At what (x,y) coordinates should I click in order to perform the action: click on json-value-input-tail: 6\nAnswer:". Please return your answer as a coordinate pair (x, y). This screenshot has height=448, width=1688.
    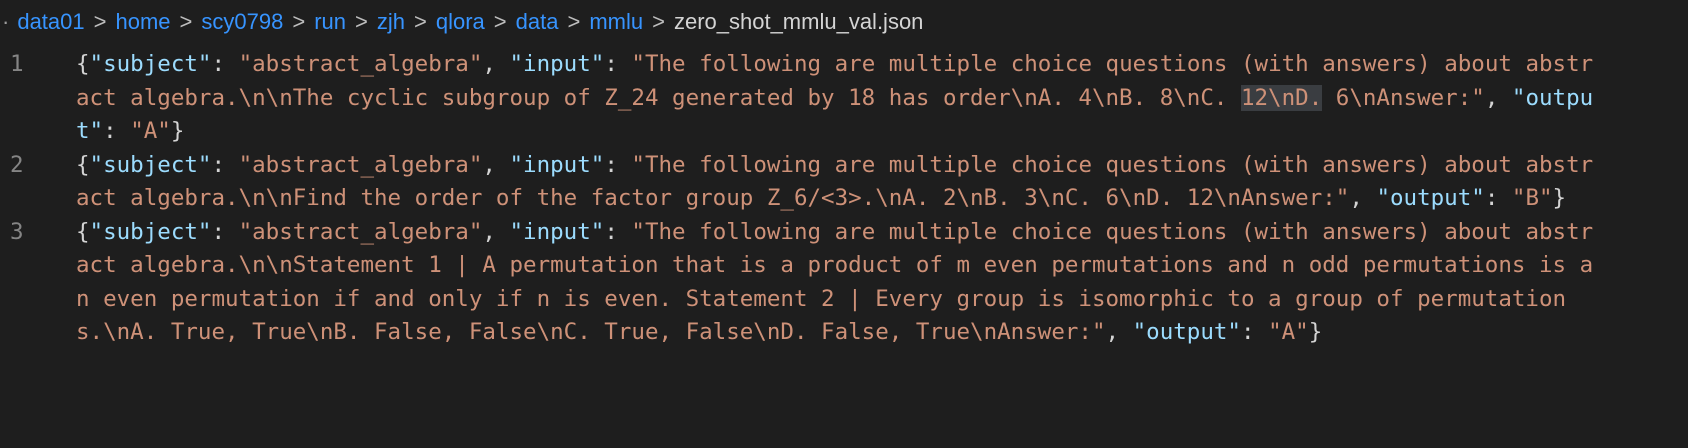
    Looking at the image, I should click on (1403, 97).